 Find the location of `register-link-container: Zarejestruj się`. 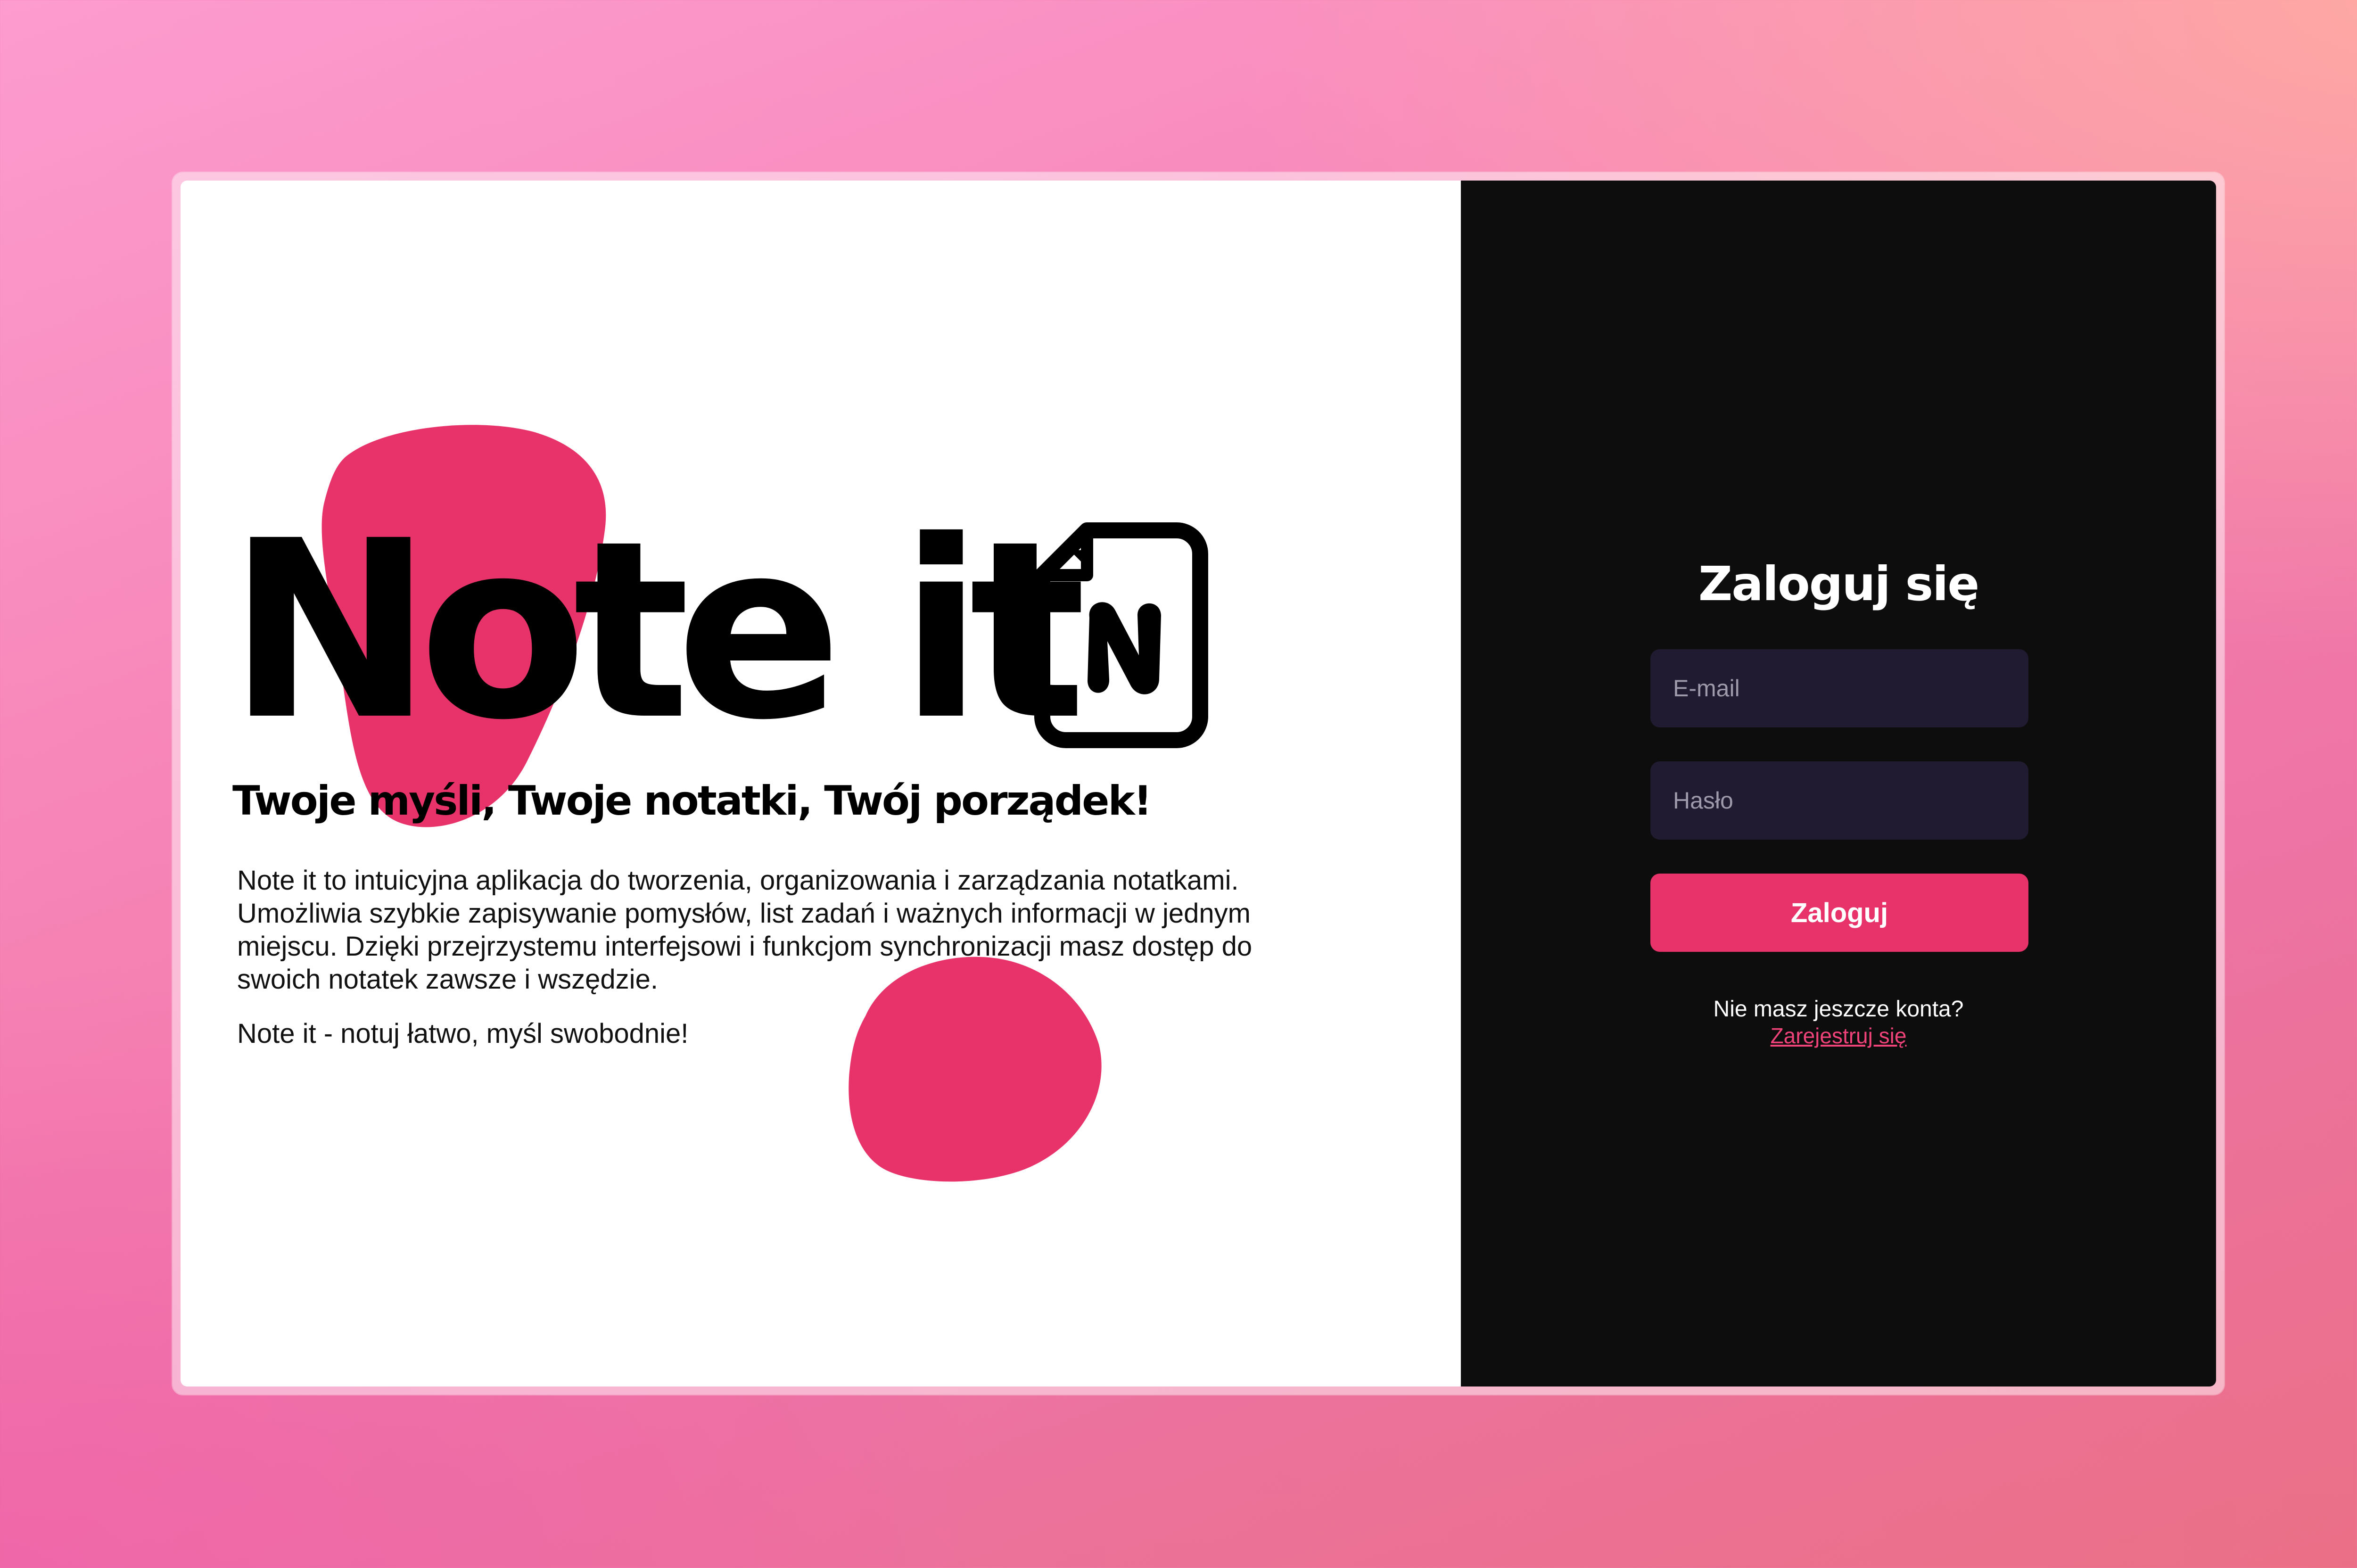

register-link-container: Zarejestruj się is located at coordinates (1838, 1036).